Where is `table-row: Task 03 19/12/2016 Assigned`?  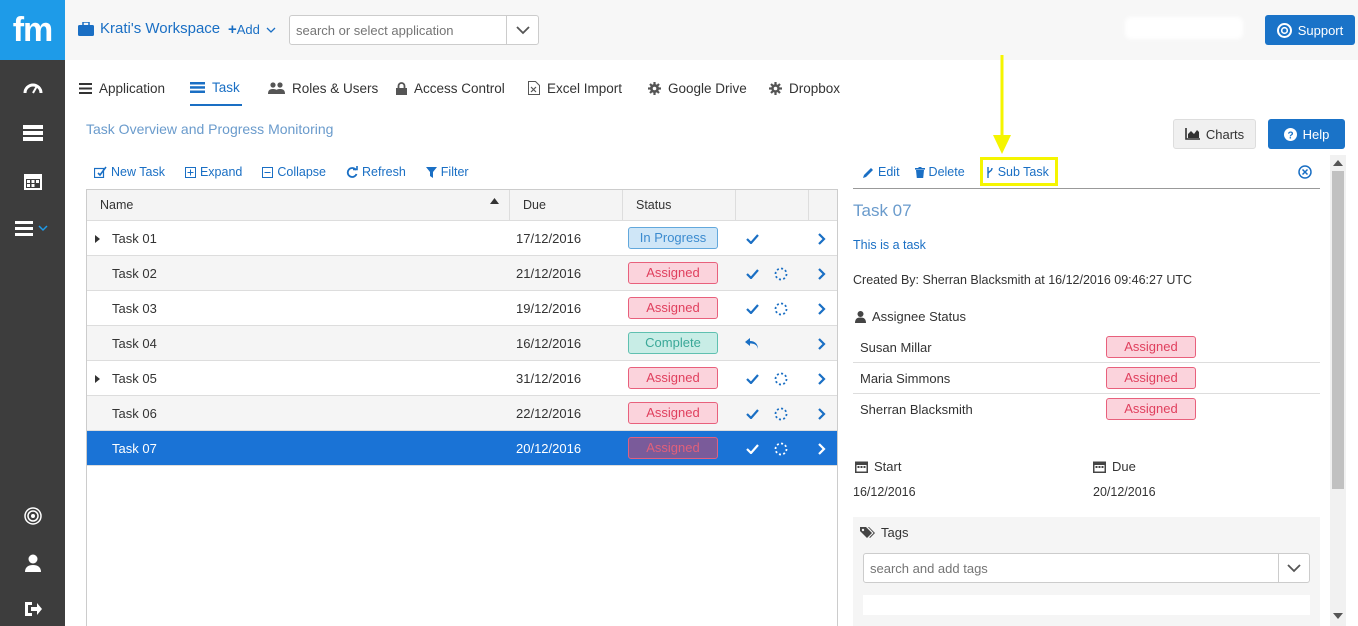 table-row: Task 03 19/12/2016 Assigned is located at coordinates (462, 308).